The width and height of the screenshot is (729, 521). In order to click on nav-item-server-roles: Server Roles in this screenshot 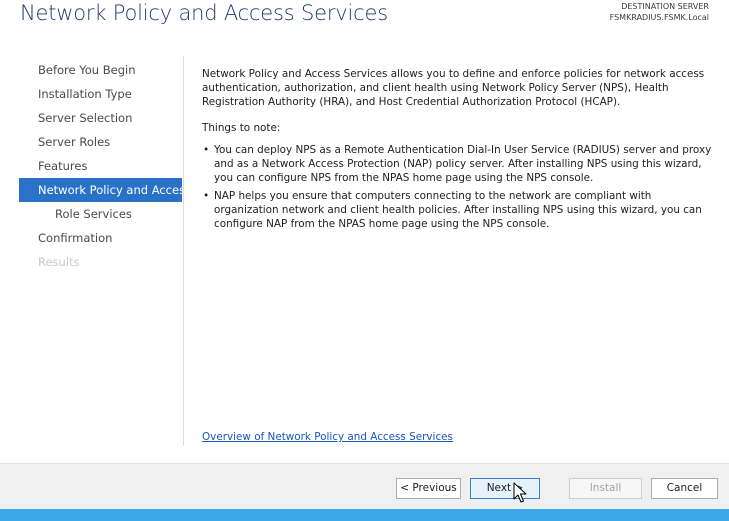, I will do `click(100, 142)`.